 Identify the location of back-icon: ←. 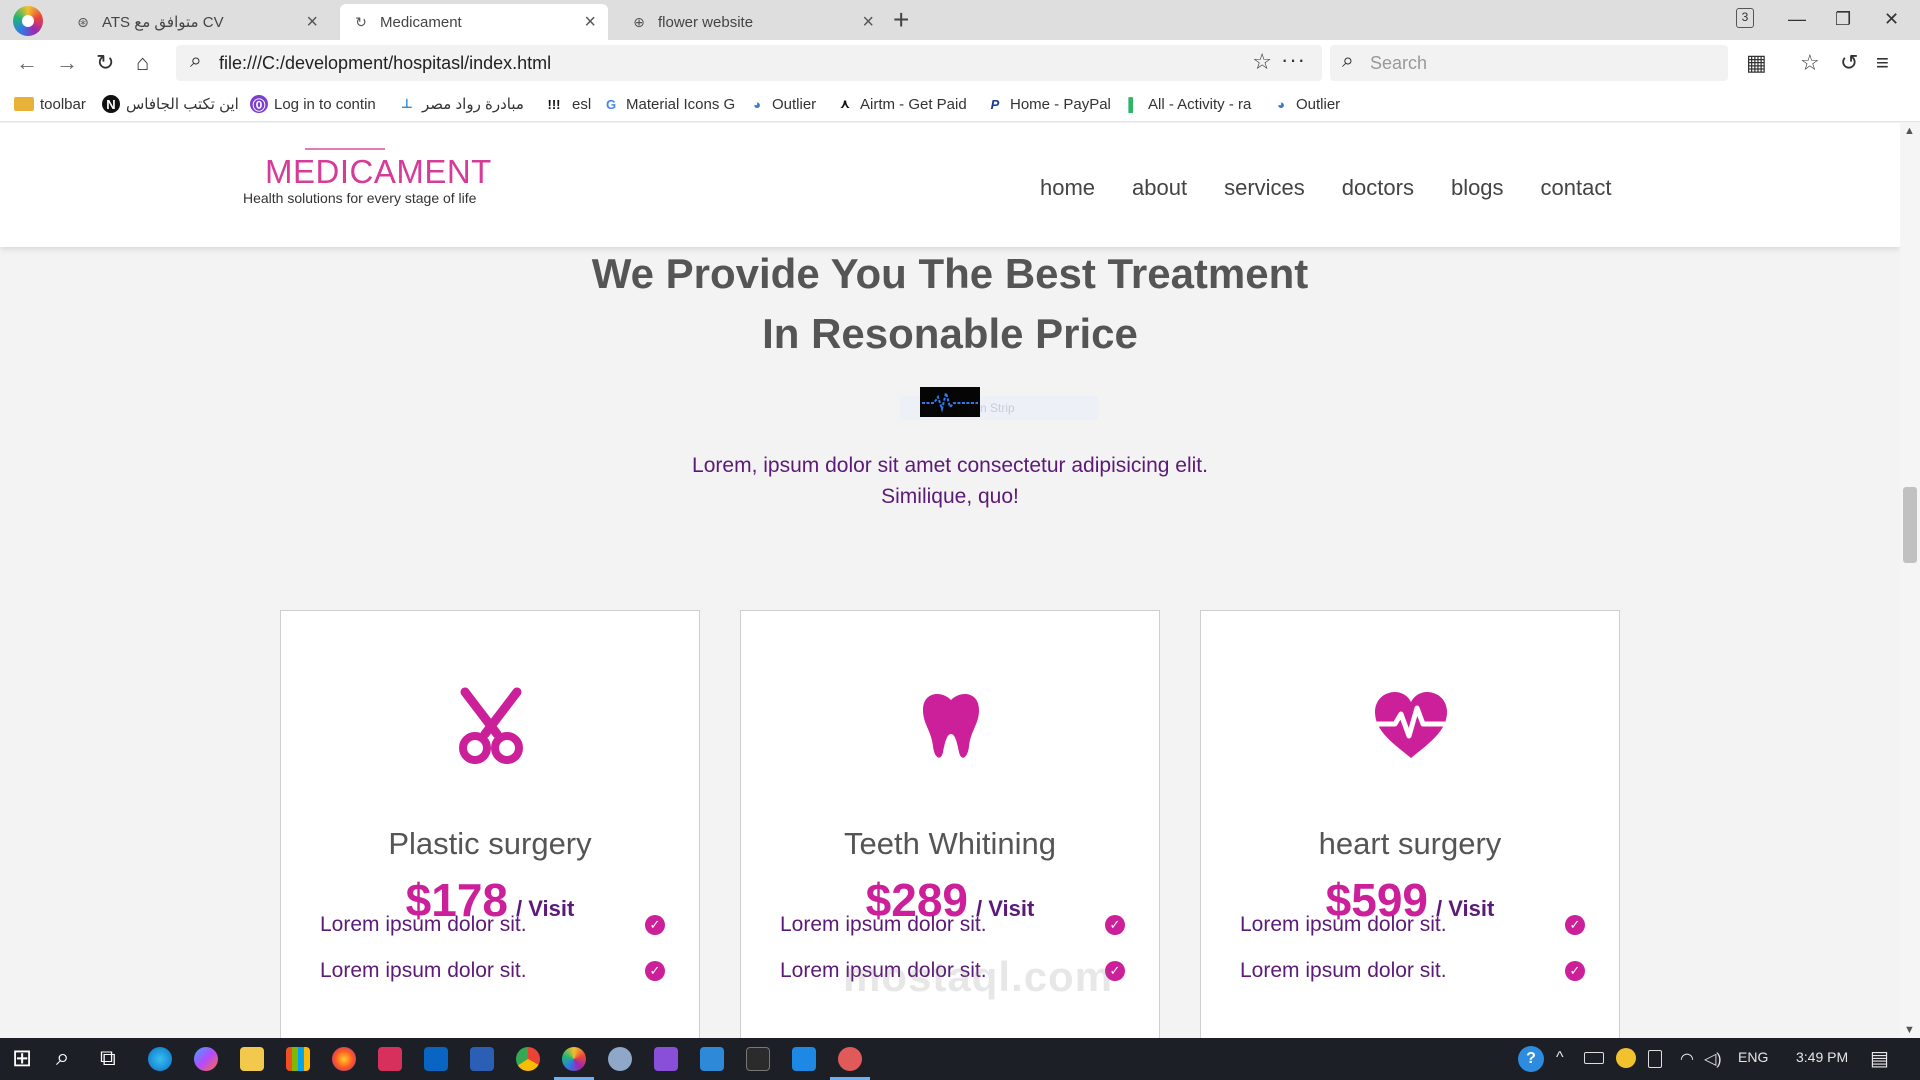
(27, 63).